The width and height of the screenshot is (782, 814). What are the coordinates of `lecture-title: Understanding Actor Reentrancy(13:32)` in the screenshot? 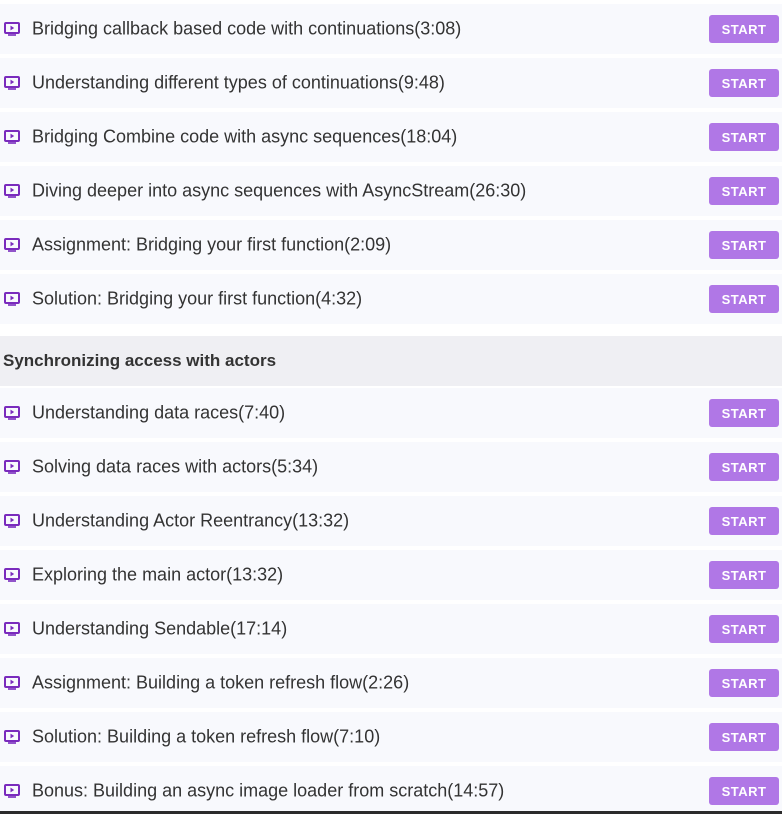 It's located at (190, 521).